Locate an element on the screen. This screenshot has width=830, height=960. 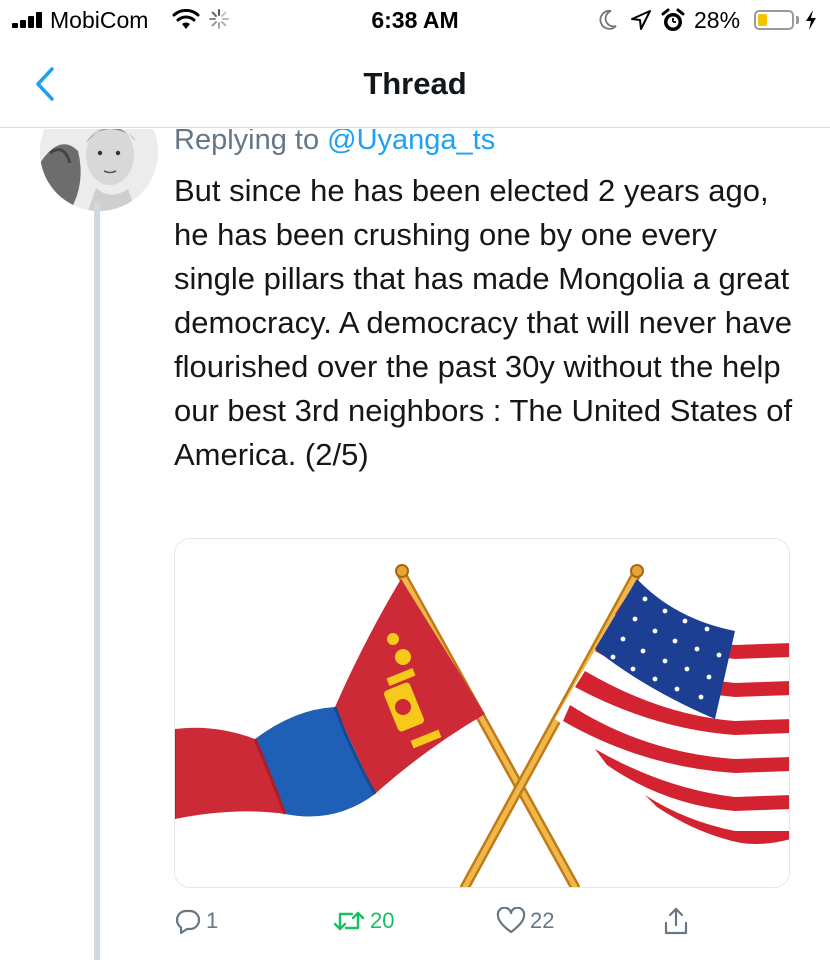
charging-bolt-icon is located at coordinates (811, 20).